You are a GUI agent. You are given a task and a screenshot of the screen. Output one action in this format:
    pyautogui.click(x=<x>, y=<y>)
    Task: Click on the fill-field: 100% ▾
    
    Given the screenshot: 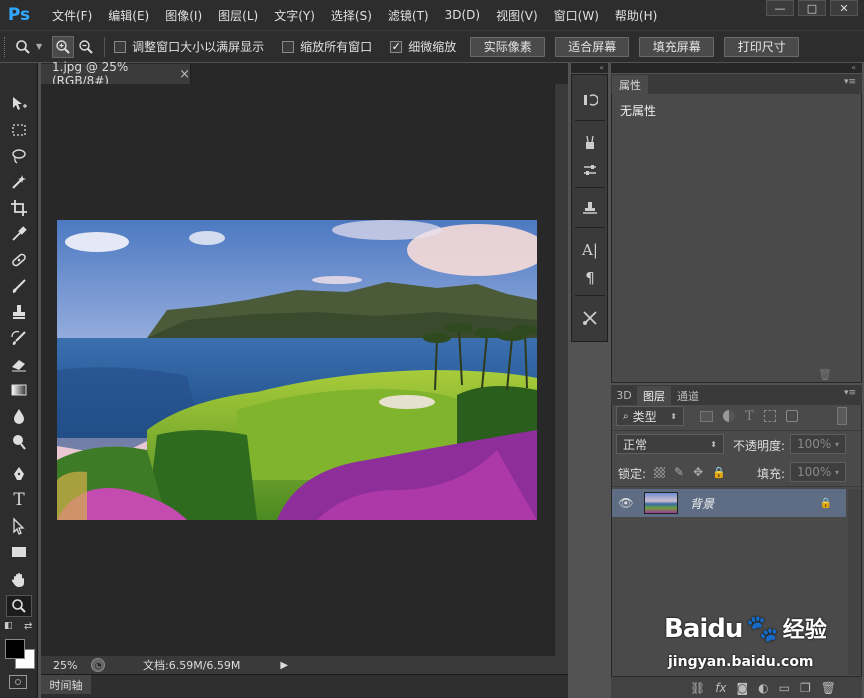 What is the action you would take?
    pyautogui.click(x=818, y=472)
    